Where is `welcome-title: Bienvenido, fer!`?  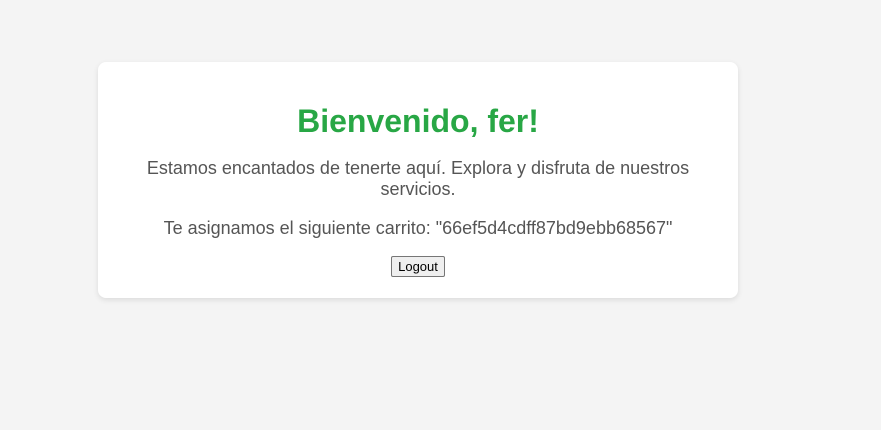 welcome-title: Bienvenido, fer! is located at coordinates (418, 121).